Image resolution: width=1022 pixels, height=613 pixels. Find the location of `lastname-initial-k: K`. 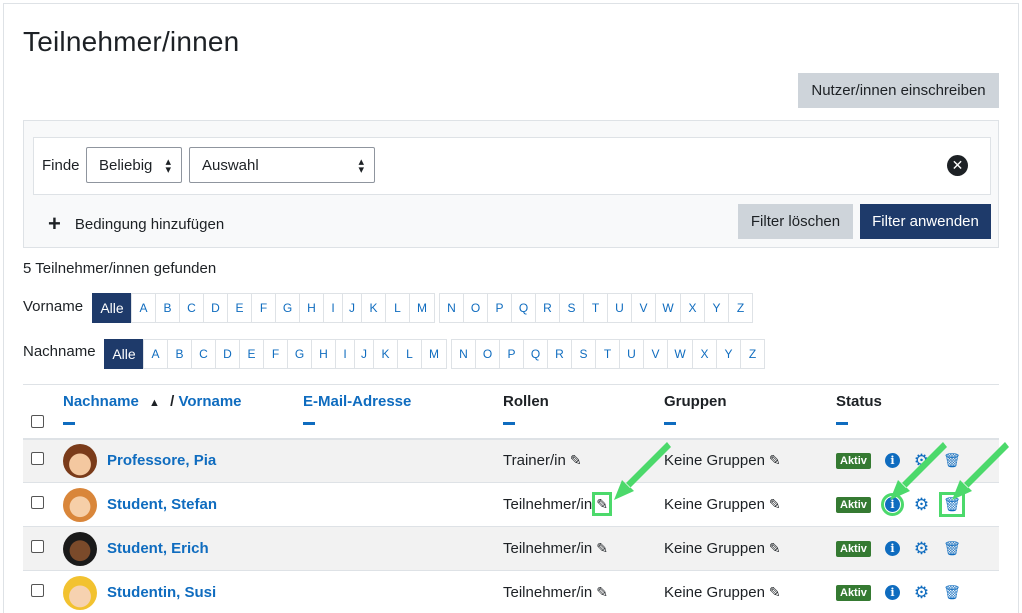

lastname-initial-k: K is located at coordinates (385, 354).